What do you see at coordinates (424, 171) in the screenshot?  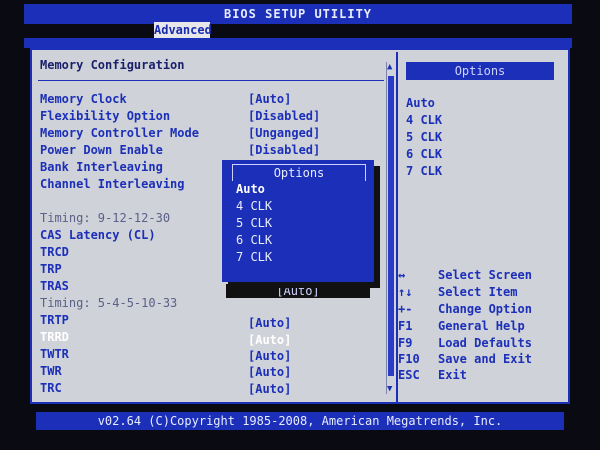 I see `right-option-7clk: 7 CLK` at bounding box center [424, 171].